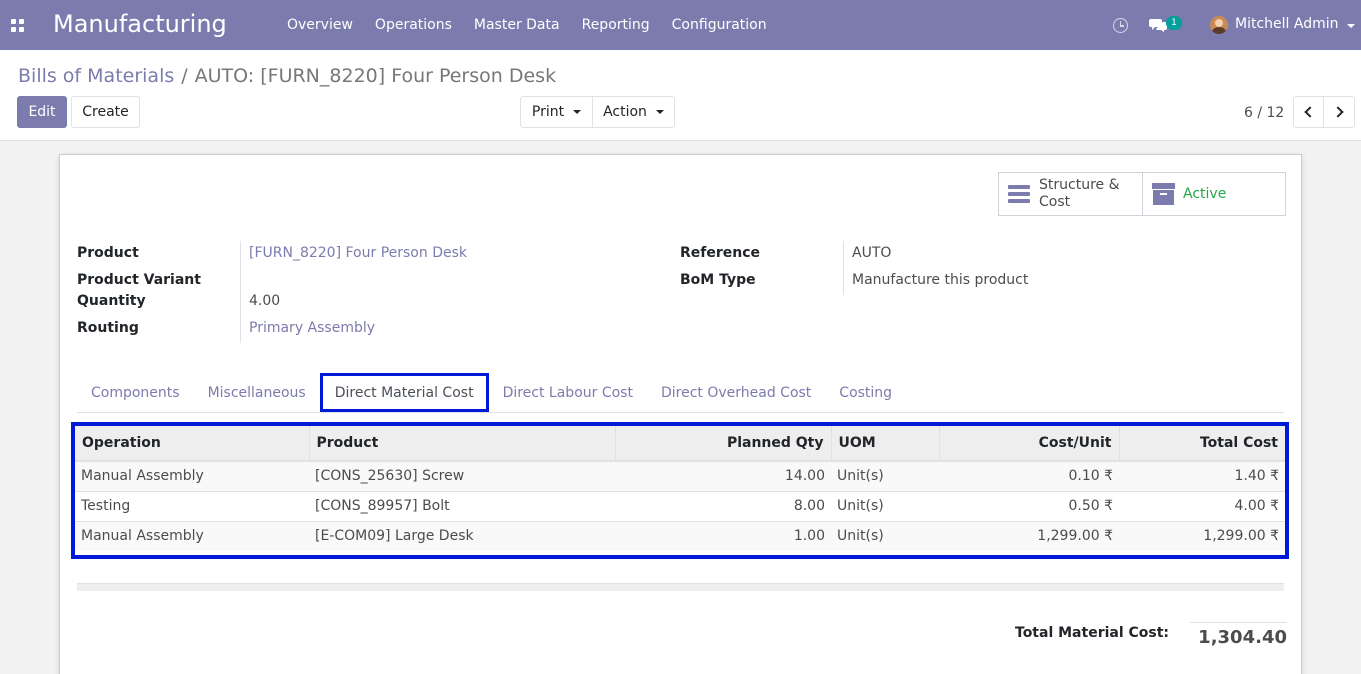 This screenshot has width=1361, height=674. Describe the element at coordinates (723, 444) in the screenshot. I see `column-header-planned-qty: Planned Qty` at that location.